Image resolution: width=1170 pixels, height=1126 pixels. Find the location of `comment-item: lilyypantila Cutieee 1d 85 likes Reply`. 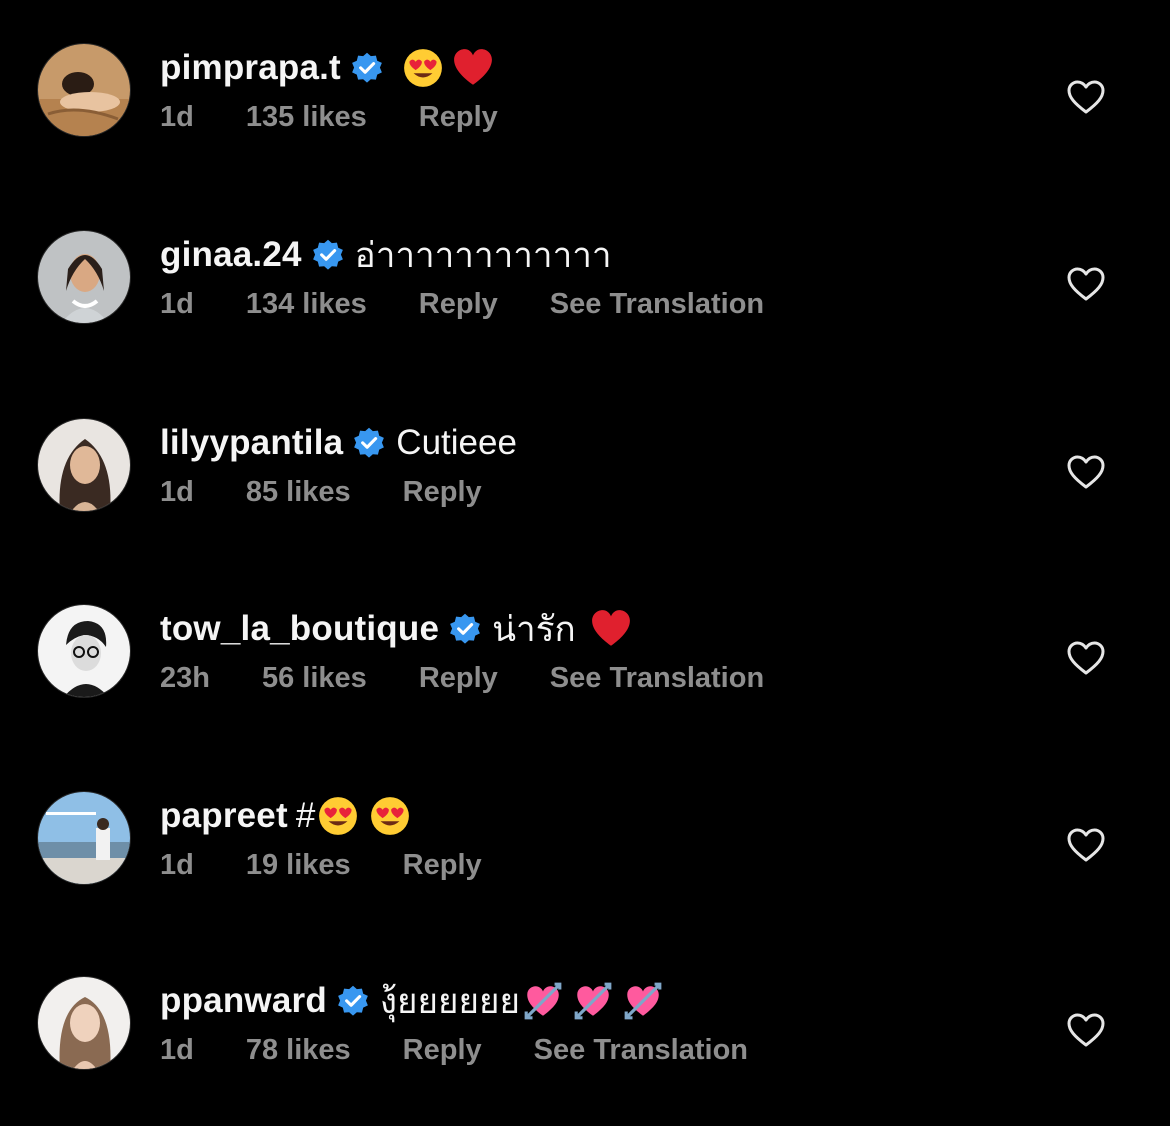

comment-item: lilyypantila Cutieee 1d 85 likes Reply is located at coordinates (585, 493).